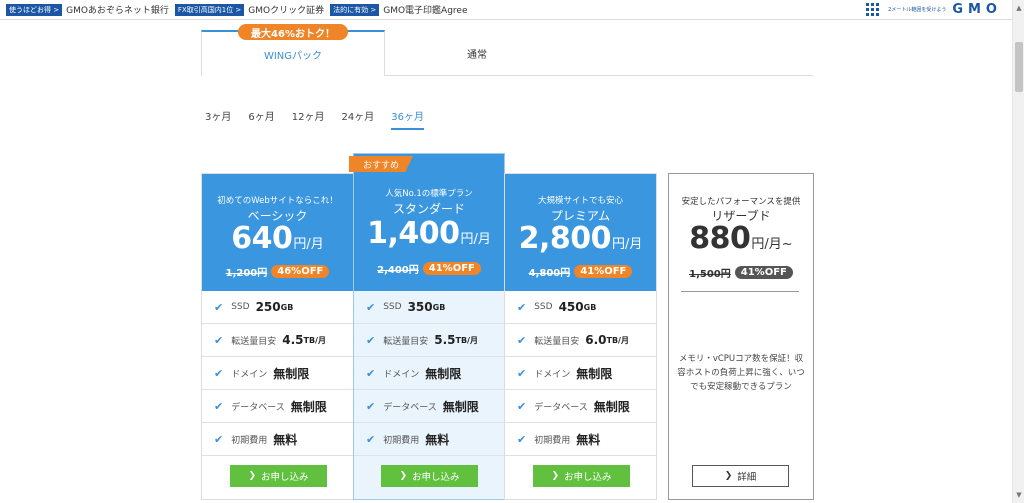 The height and width of the screenshot is (503, 1024). What do you see at coordinates (254, 341) in the screenshot?
I see `feature-label: 転送量目安` at bounding box center [254, 341].